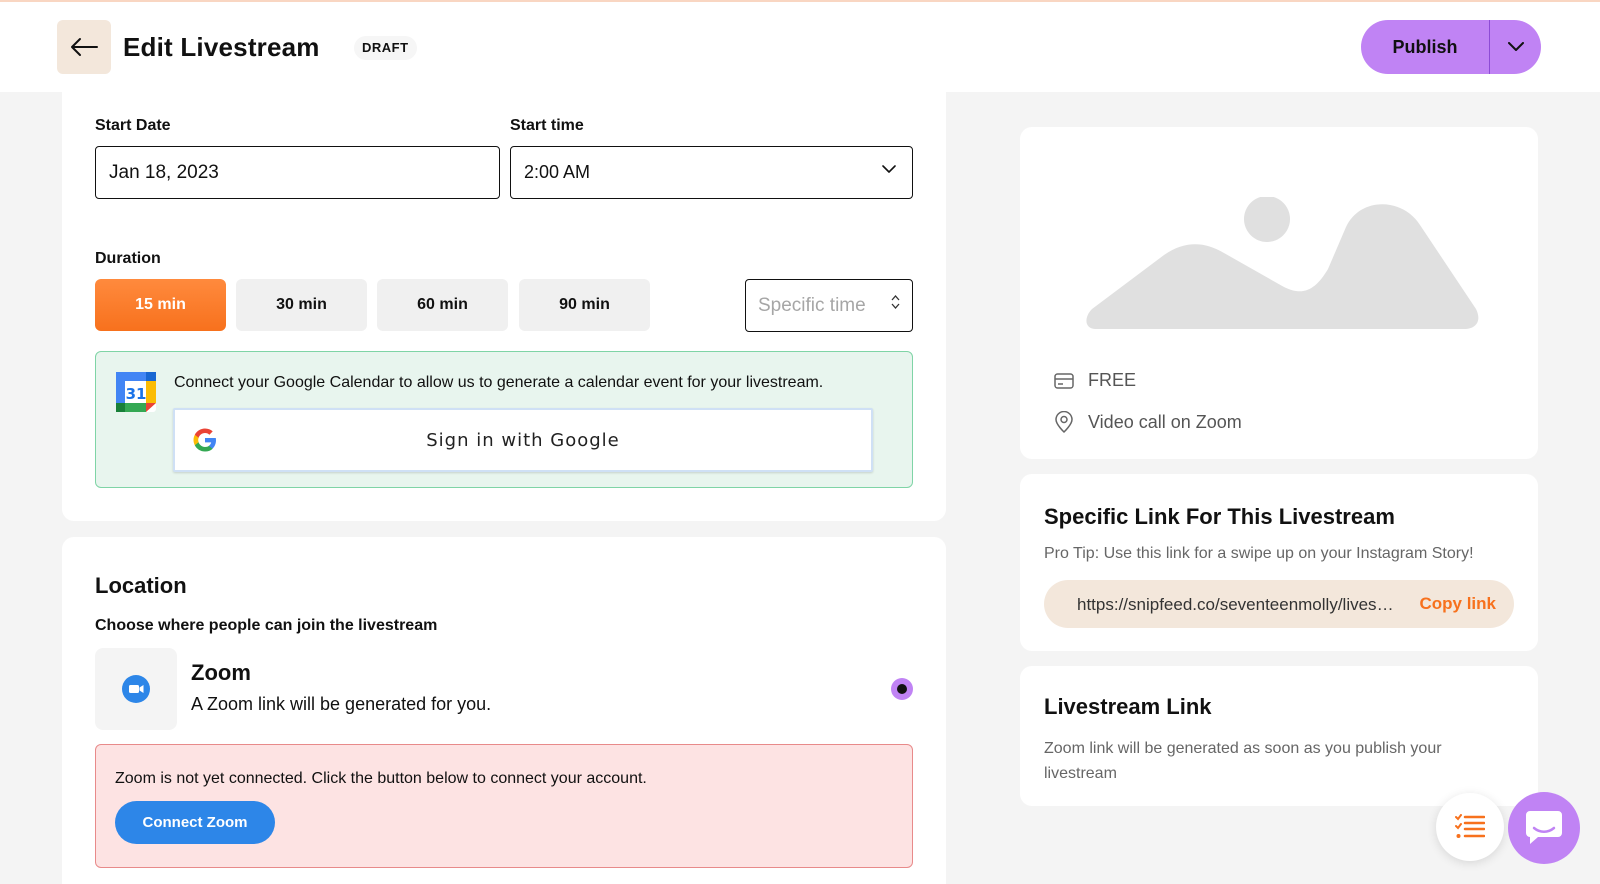 Image resolution: width=1600 pixels, height=884 pixels. What do you see at coordinates (547, 125) in the screenshot?
I see `start-time-label: Start time` at bounding box center [547, 125].